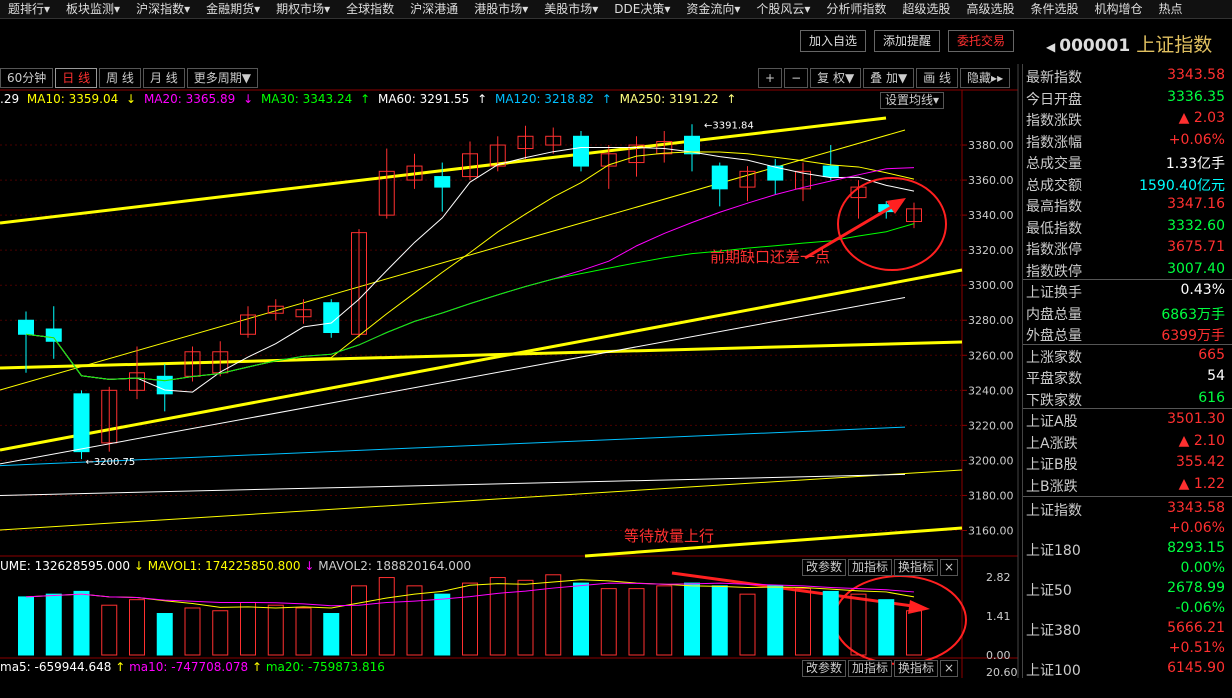 This screenshot has width=1232, height=698. I want to click on quote-row: 指数涨跌 ▲ 2.03, so click(1124, 118).